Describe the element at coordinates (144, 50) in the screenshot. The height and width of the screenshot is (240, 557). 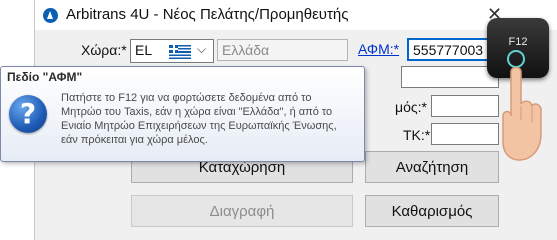
I see `country-code: EL` at that location.